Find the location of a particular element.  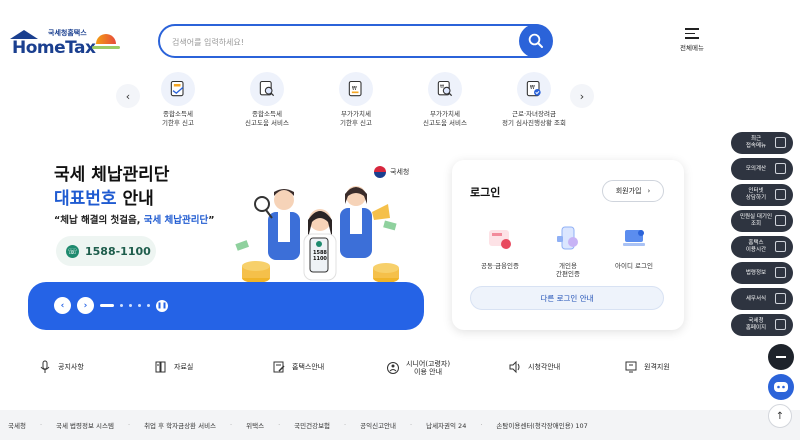

people-icon is located at coordinates (780, 220).